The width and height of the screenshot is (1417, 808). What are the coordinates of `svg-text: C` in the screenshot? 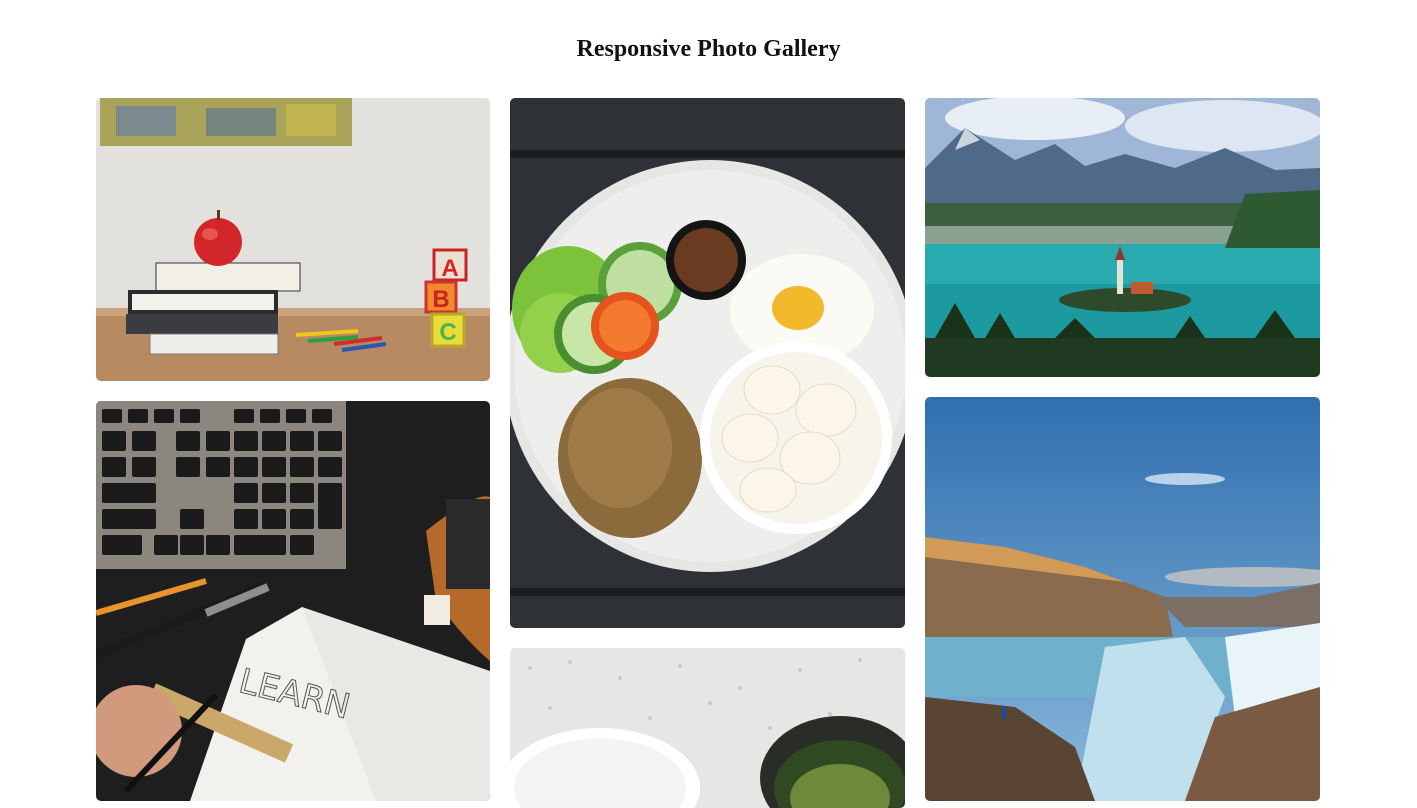 It's located at (447, 332).